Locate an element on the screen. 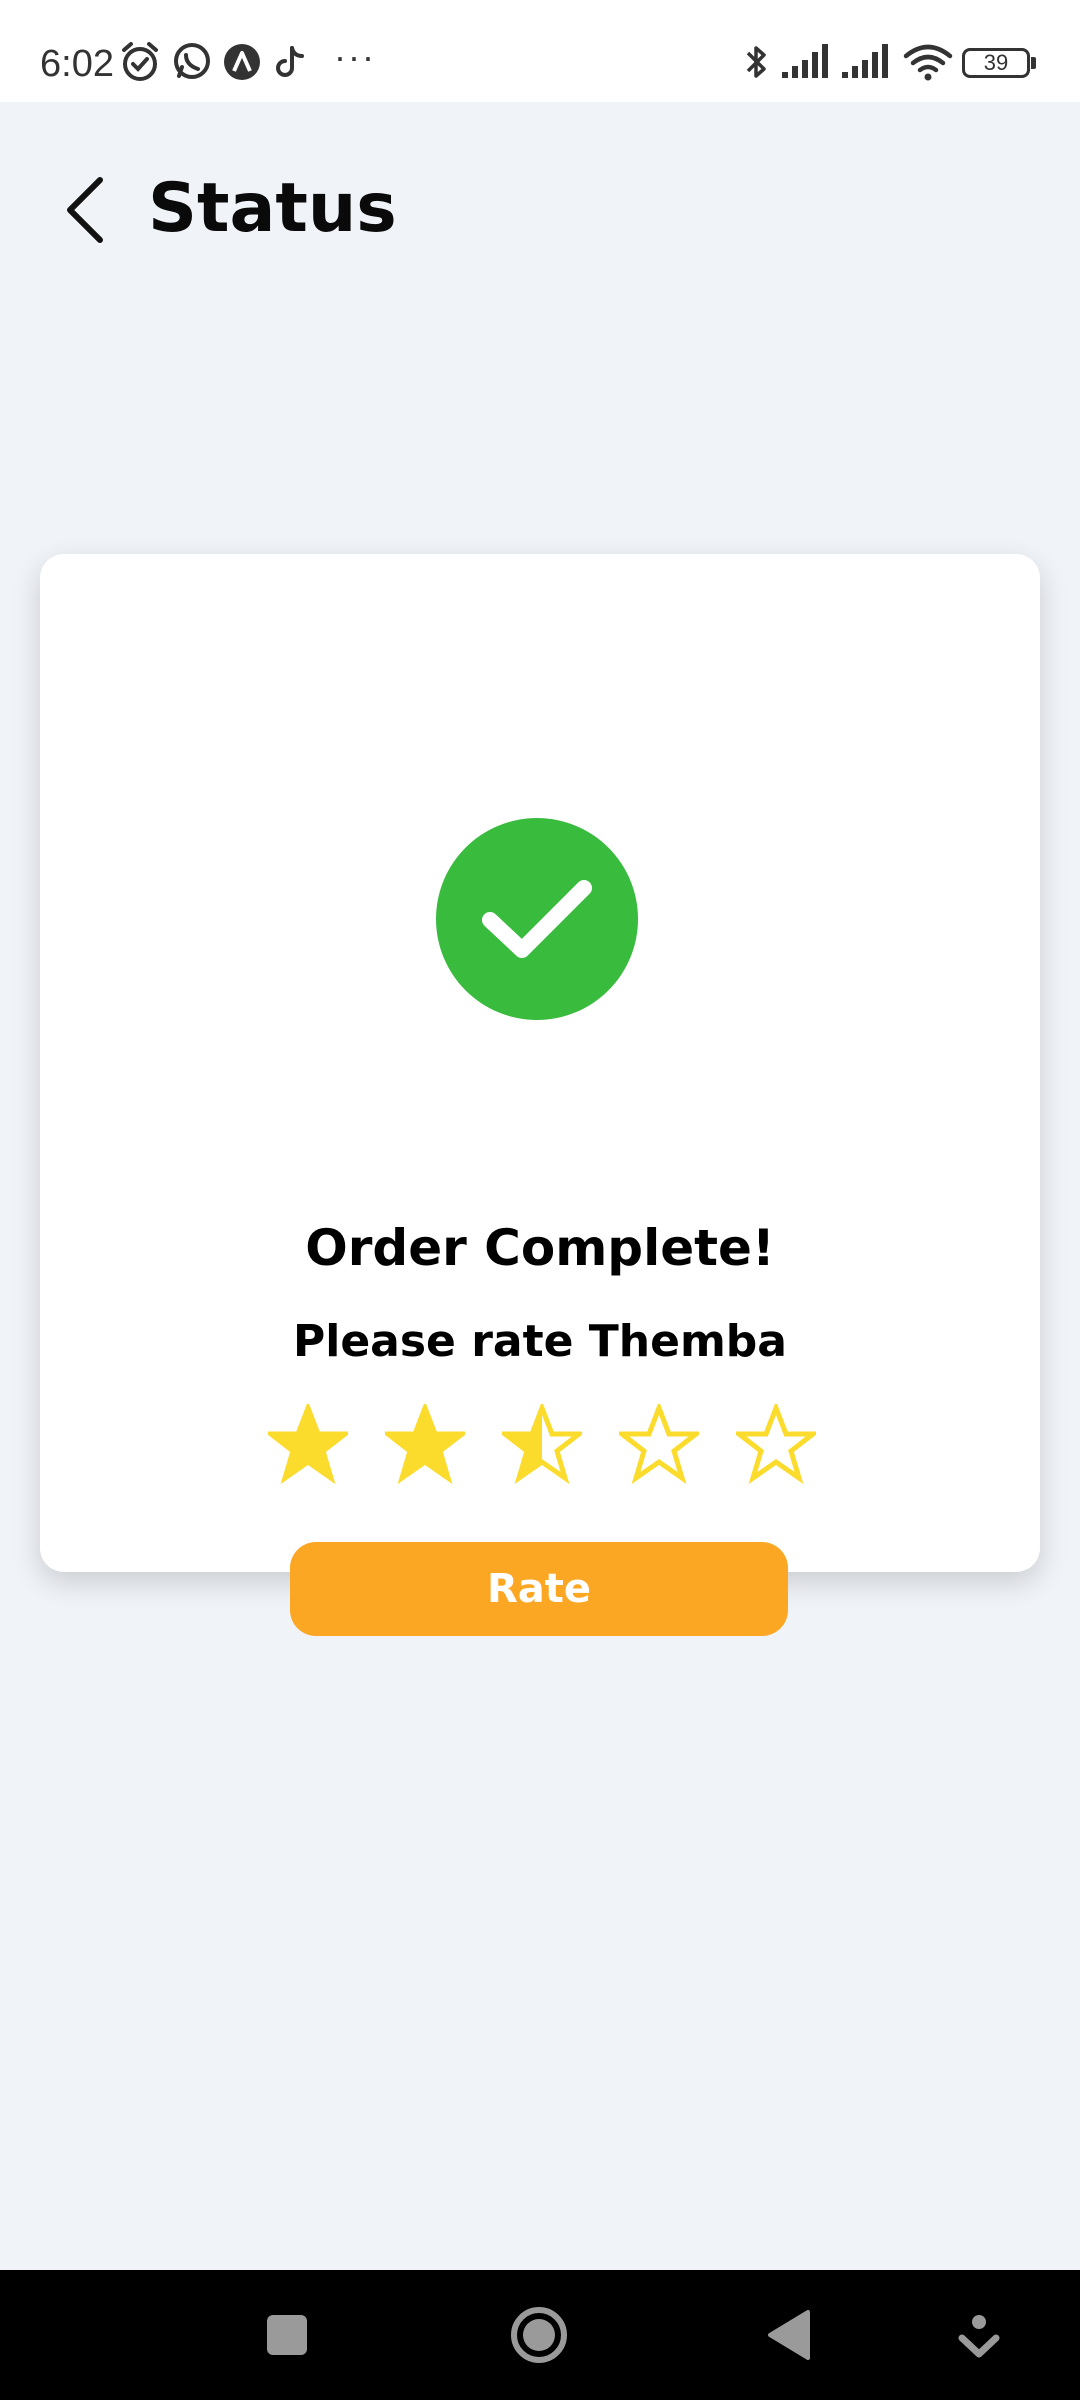 The width and height of the screenshot is (1080, 2400). whatsapp-icon is located at coordinates (192, 61).